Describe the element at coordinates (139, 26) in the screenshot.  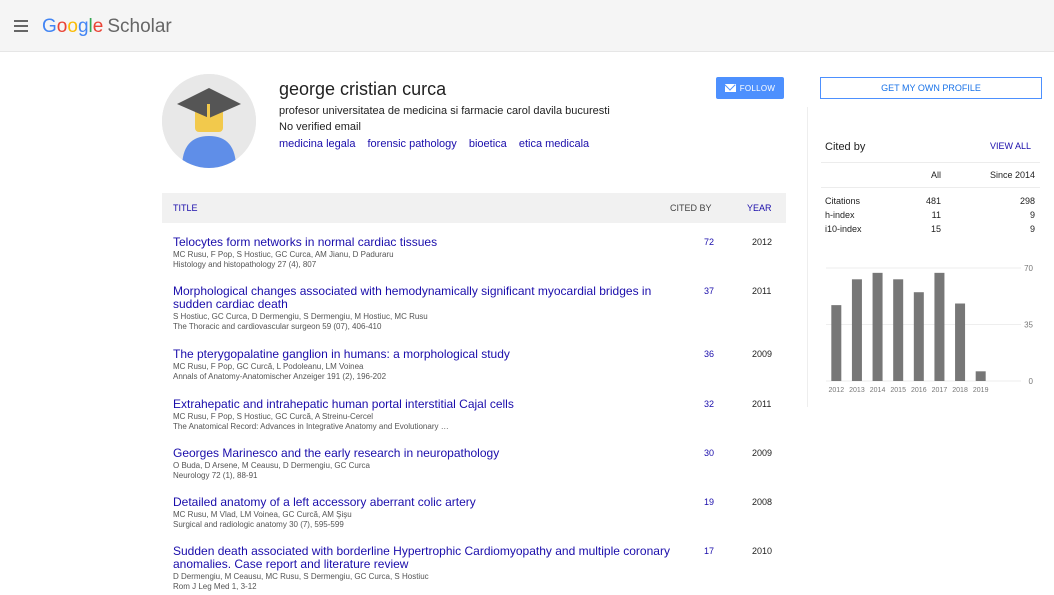
I see `logo-product-name: Scholar` at that location.